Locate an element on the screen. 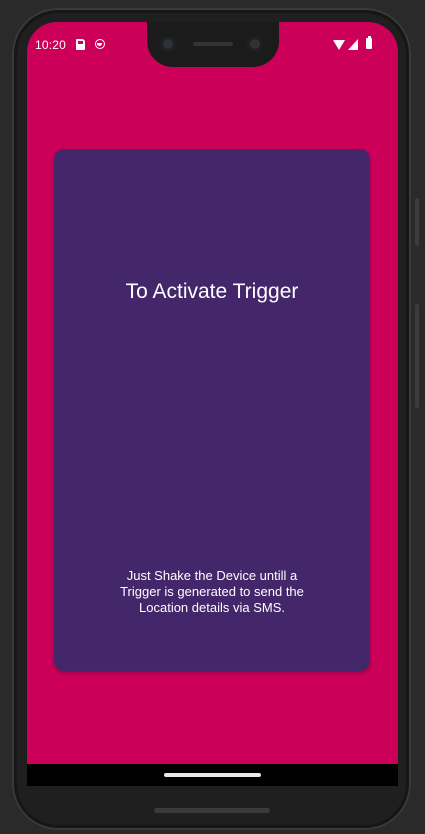 This screenshot has width=425, height=834. navigation-bar is located at coordinates (212, 775).